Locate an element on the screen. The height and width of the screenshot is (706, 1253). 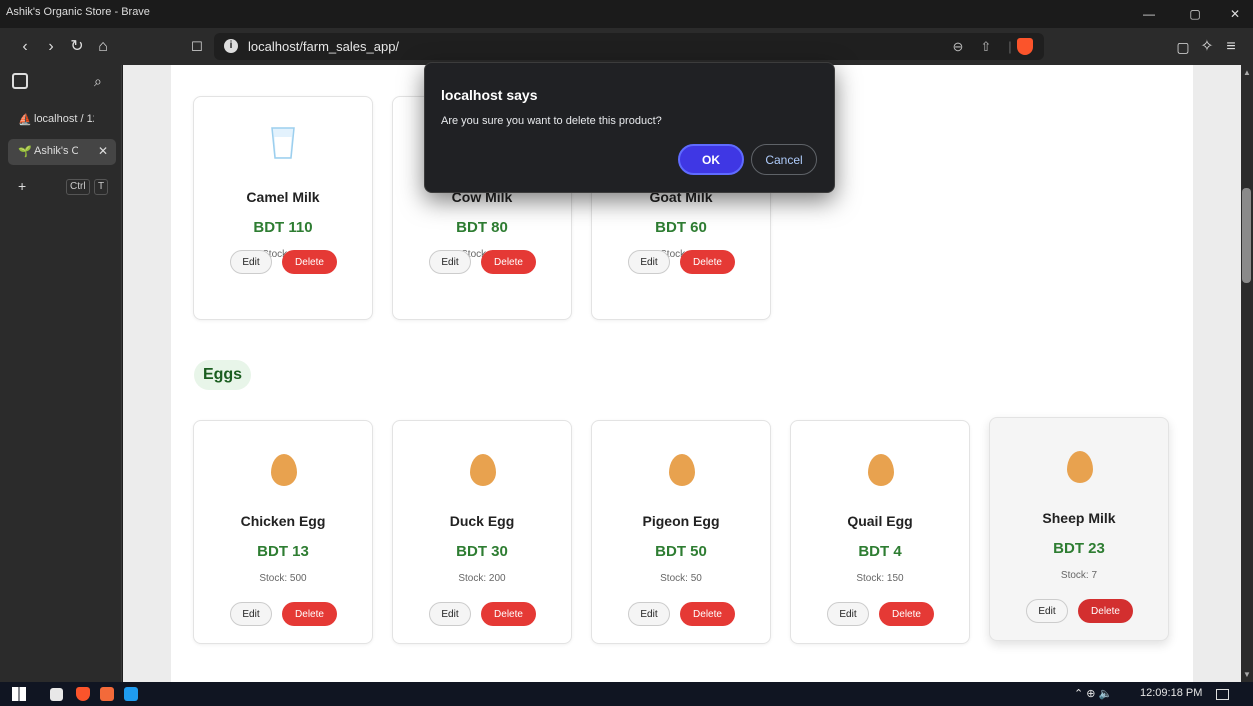
product-price: BDT 4 is located at coordinates (880, 551).